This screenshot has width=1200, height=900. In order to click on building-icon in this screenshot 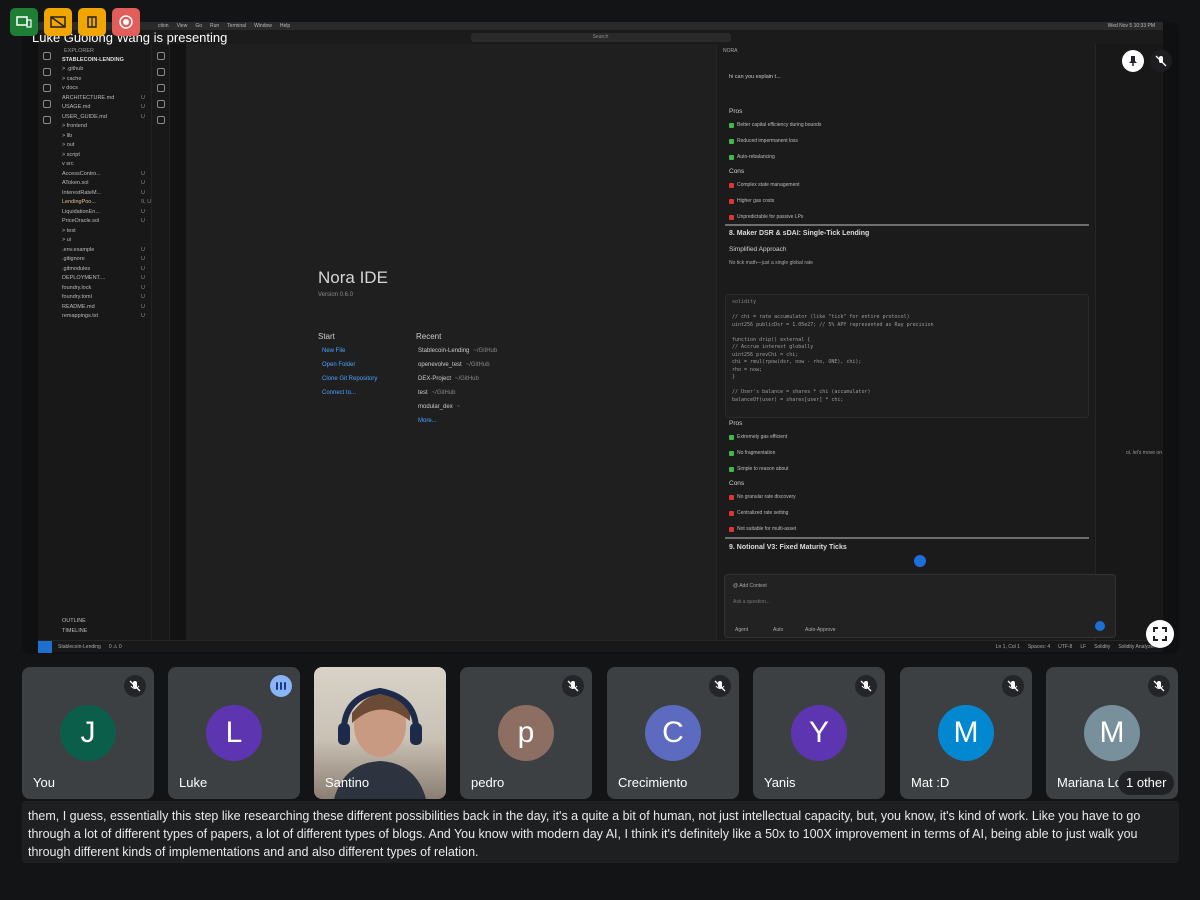, I will do `click(92, 22)`.